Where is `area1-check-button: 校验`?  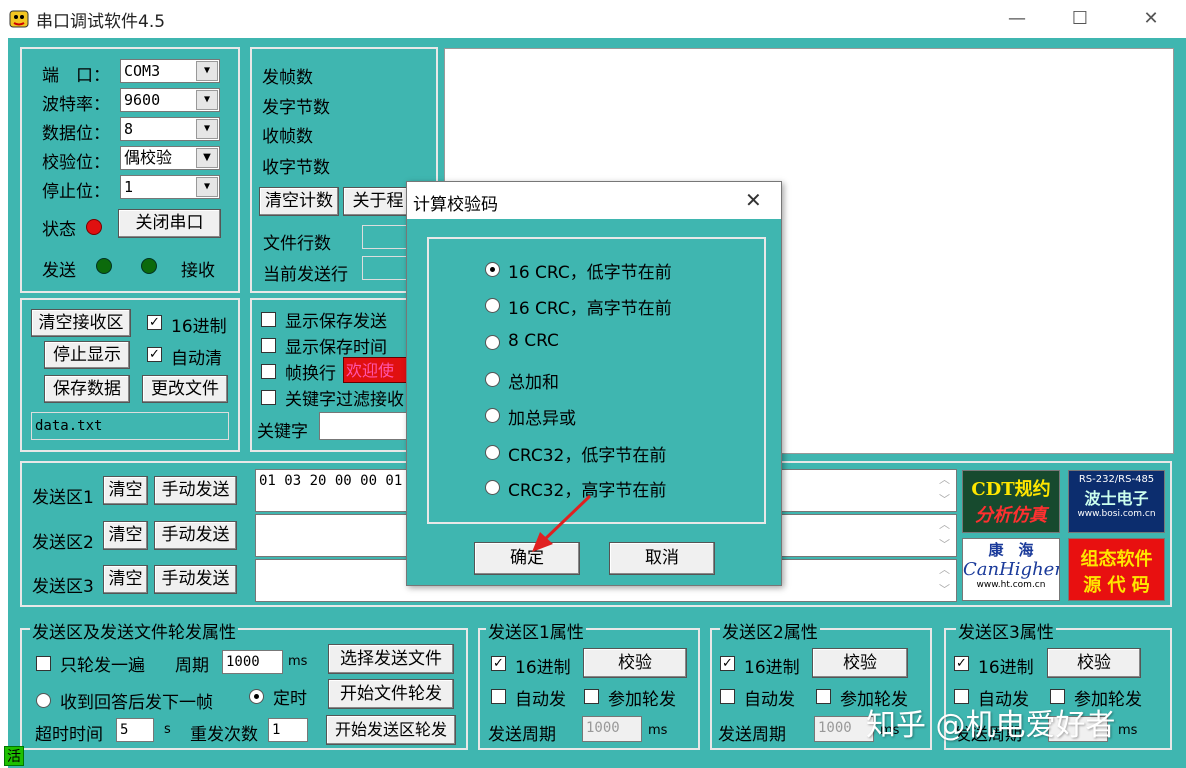 area1-check-button: 校验 is located at coordinates (635, 663).